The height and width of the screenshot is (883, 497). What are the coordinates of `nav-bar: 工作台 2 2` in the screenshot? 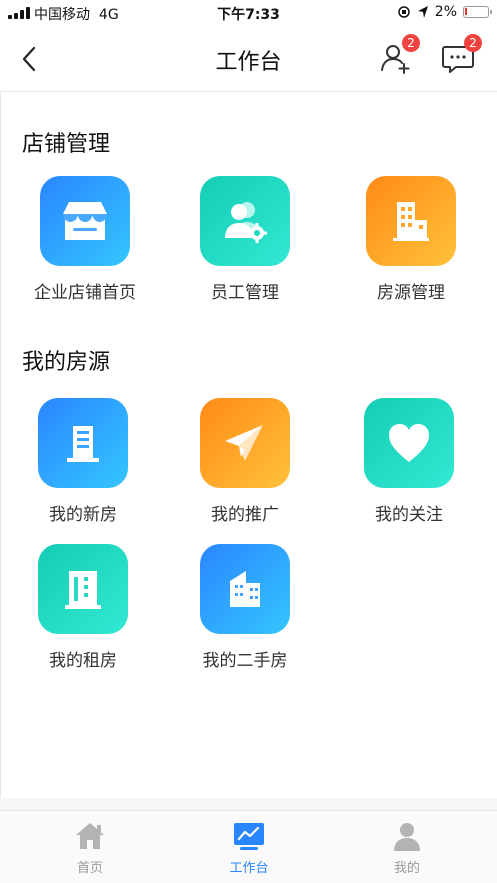 It's located at (248, 59).